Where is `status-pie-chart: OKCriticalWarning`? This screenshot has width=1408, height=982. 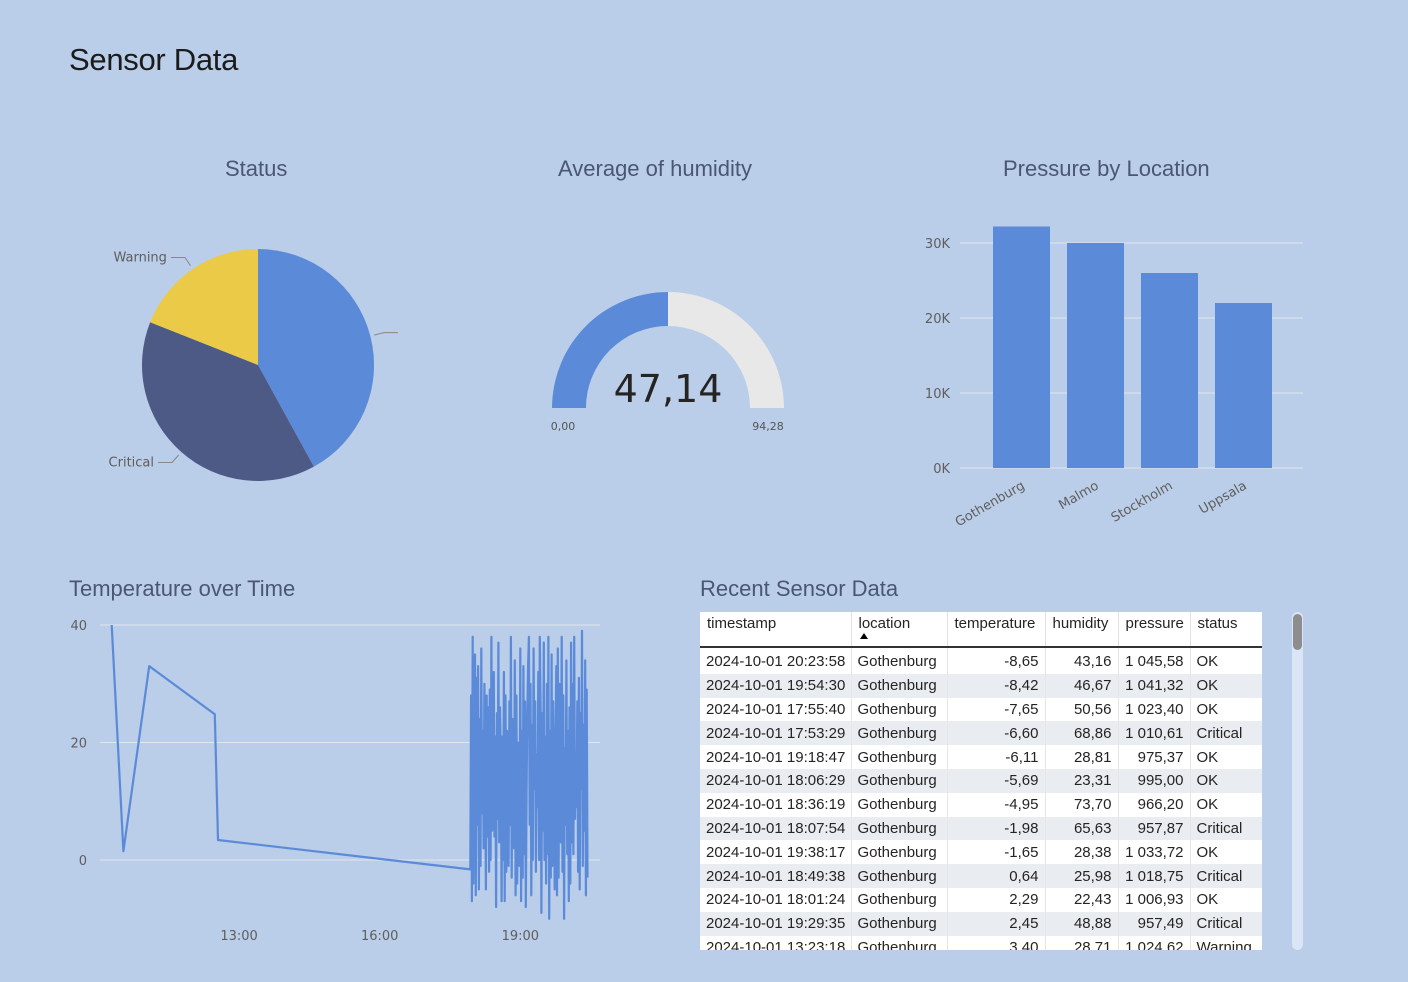
status-pie-chart: OKCriticalWarning is located at coordinates (245, 365).